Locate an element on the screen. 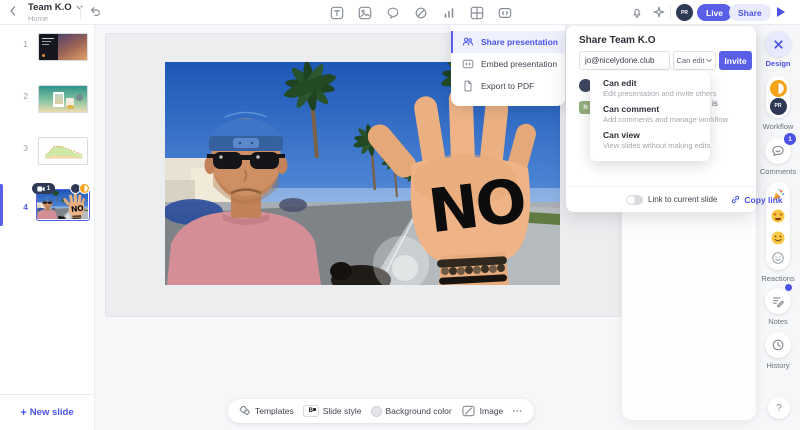 The image size is (800, 430). slide-style-button: B Slide style is located at coordinates (332, 411).